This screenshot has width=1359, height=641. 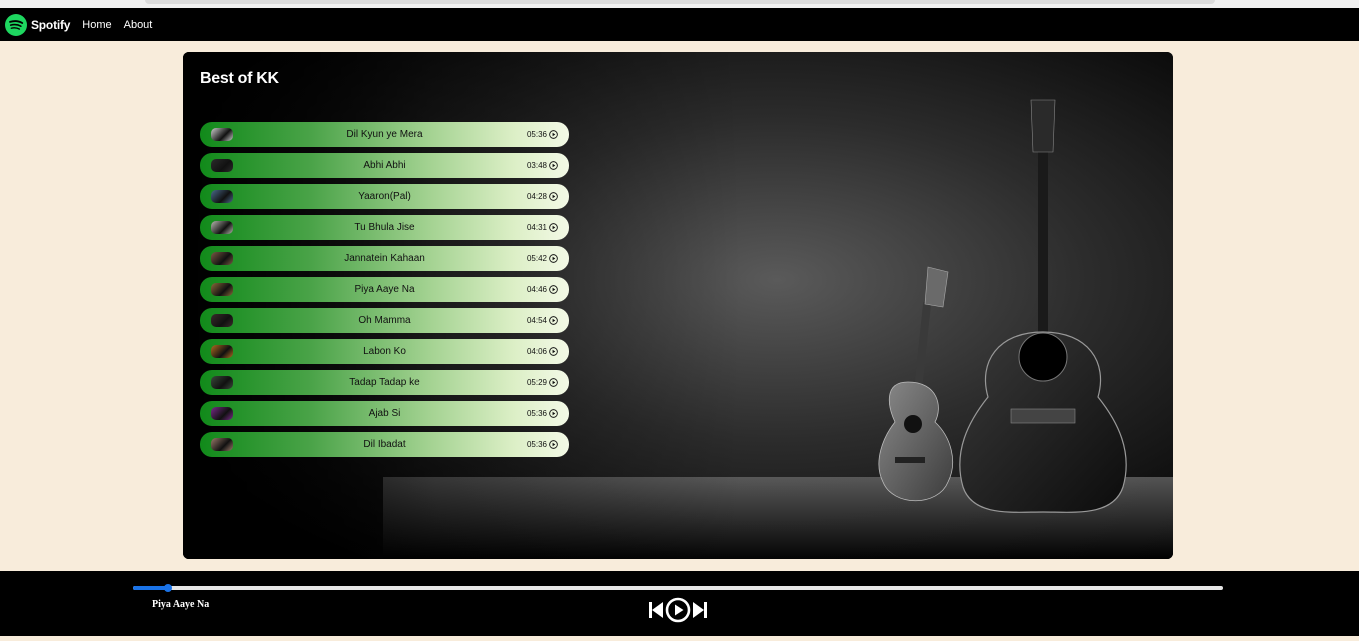 I want to click on song-name: Dil Kyun ye Mera, so click(x=384, y=134).